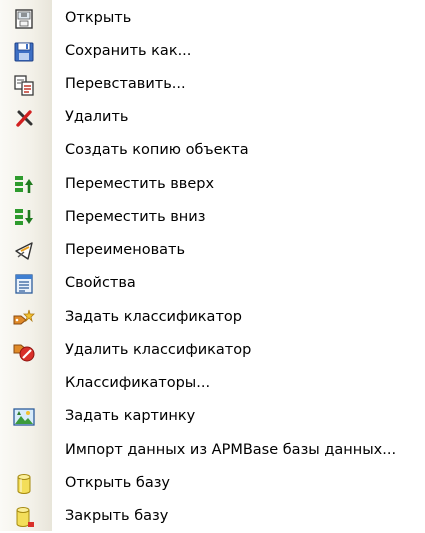 Image resolution: width=425 pixels, height=533 pixels. Describe the element at coordinates (212, 416) in the screenshot. I see `menu-item-set-picture: Задать картинку` at that location.